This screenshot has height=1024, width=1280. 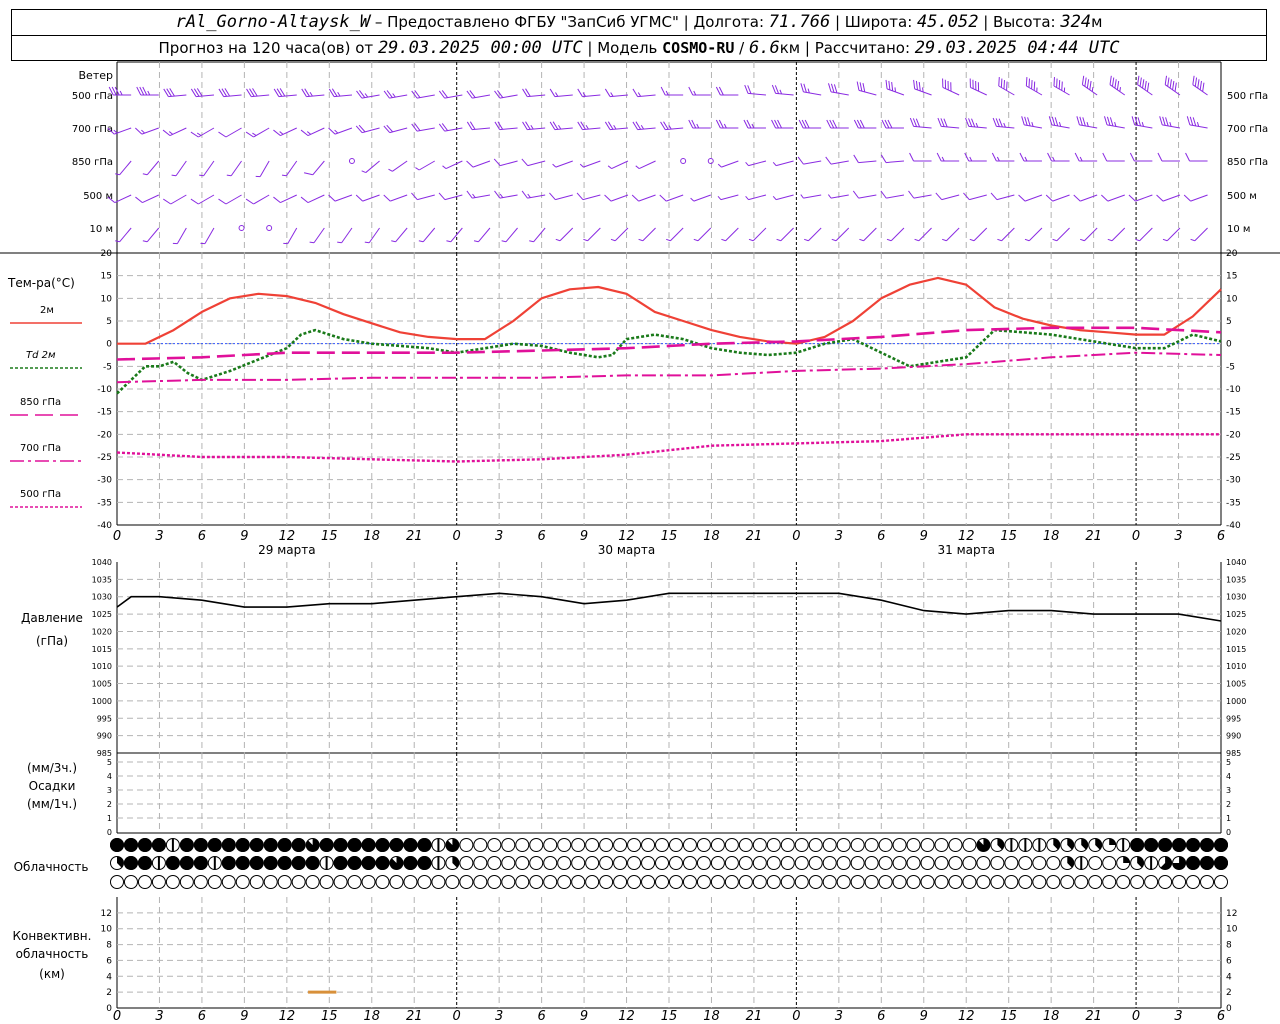 I want to click on temp-tick-right: -20, so click(x=1233, y=435).